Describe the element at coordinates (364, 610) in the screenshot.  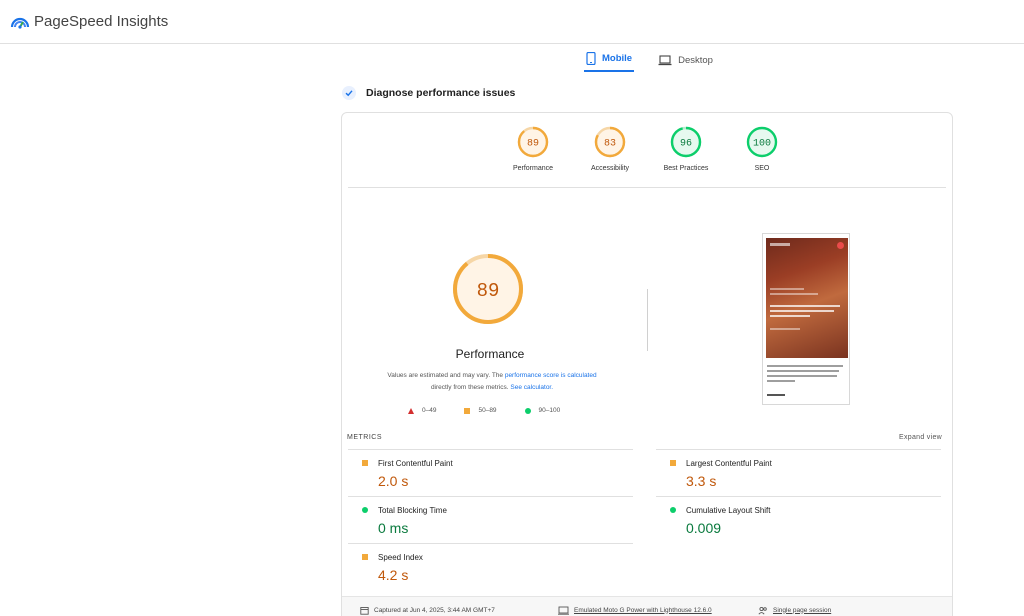
I see `calendar-icon` at that location.